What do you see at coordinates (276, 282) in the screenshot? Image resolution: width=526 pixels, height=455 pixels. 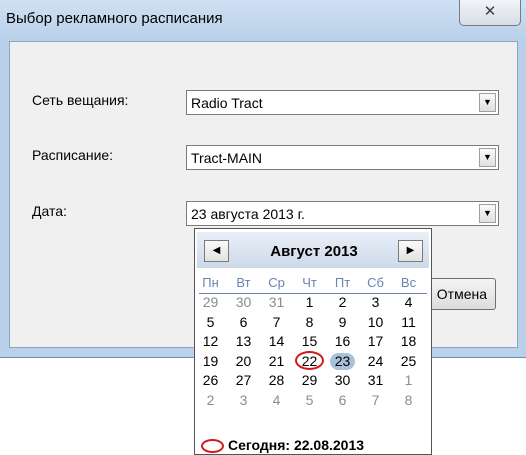 I see `weekday-header: Ср` at bounding box center [276, 282].